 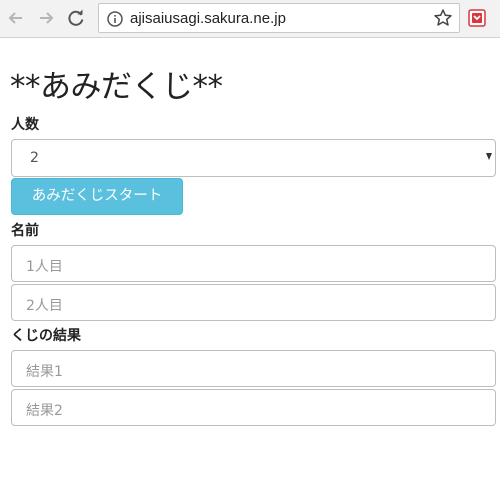 I want to click on url-text: ajisaiusagi.sakura.ne.jp, so click(x=208, y=18).